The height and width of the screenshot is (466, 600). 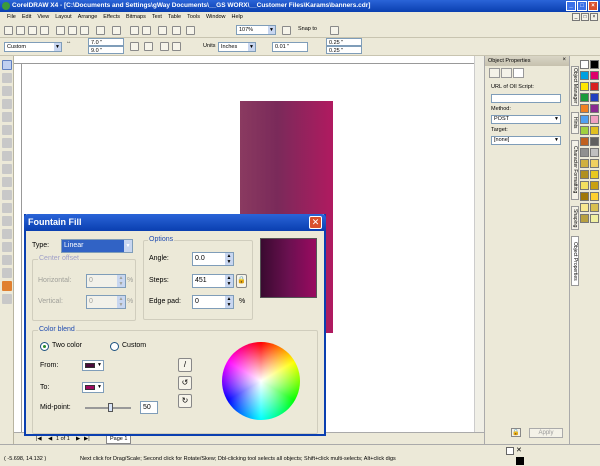 I want to click on menu-bitmaps: Bitmaps, so click(x=136, y=17).